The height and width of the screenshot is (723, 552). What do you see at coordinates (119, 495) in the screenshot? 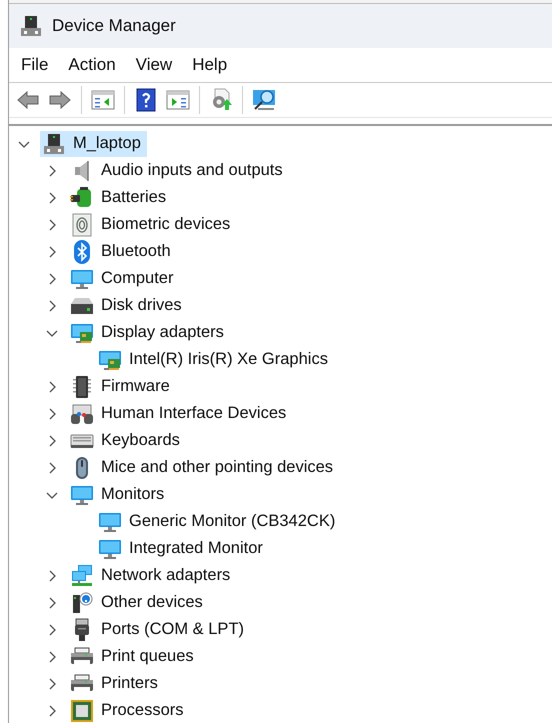
I see `tree-item: Monitors` at bounding box center [119, 495].